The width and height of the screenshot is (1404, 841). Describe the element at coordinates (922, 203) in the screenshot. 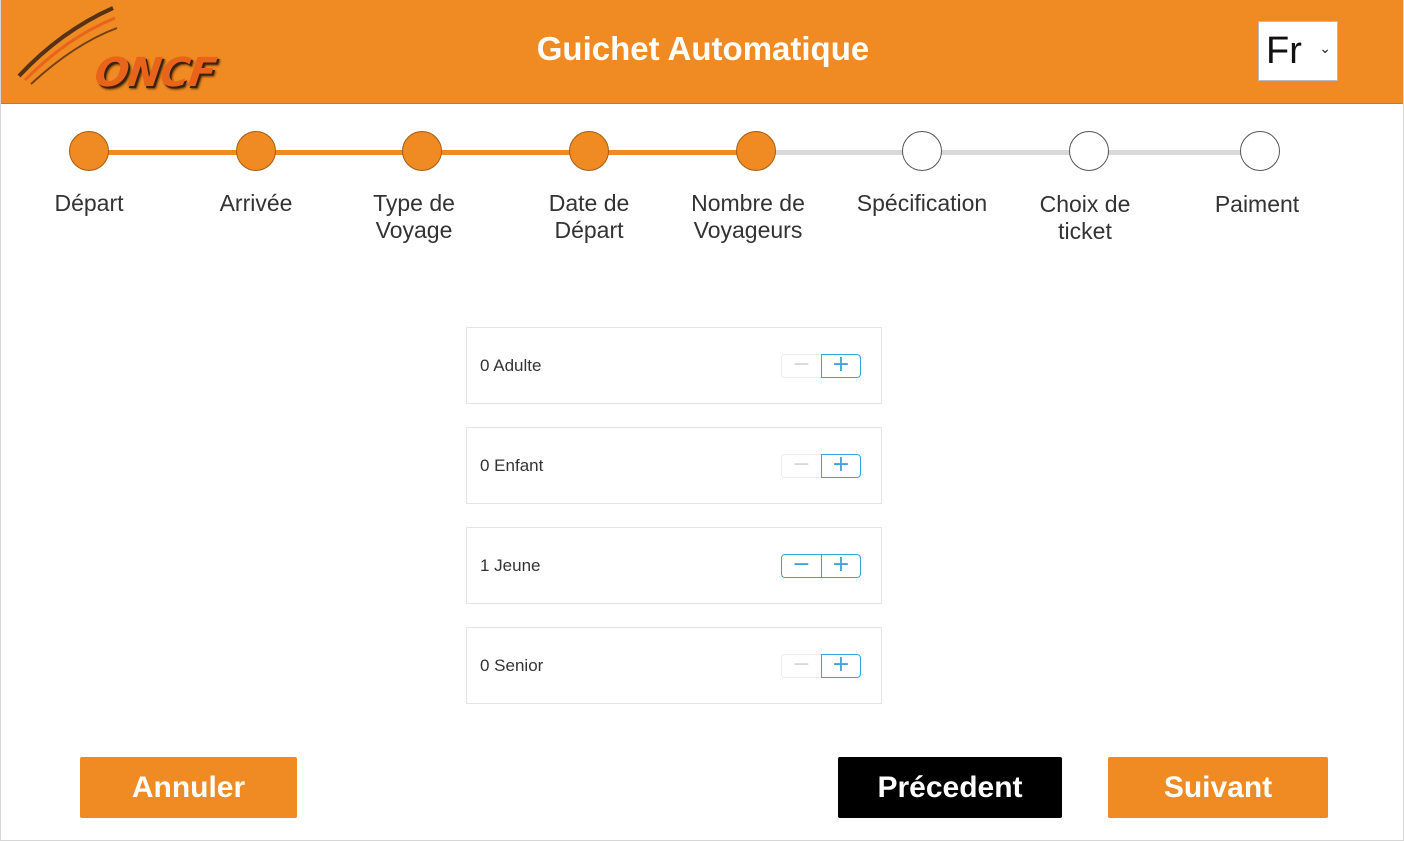

I see `step-label: Spécification` at that location.